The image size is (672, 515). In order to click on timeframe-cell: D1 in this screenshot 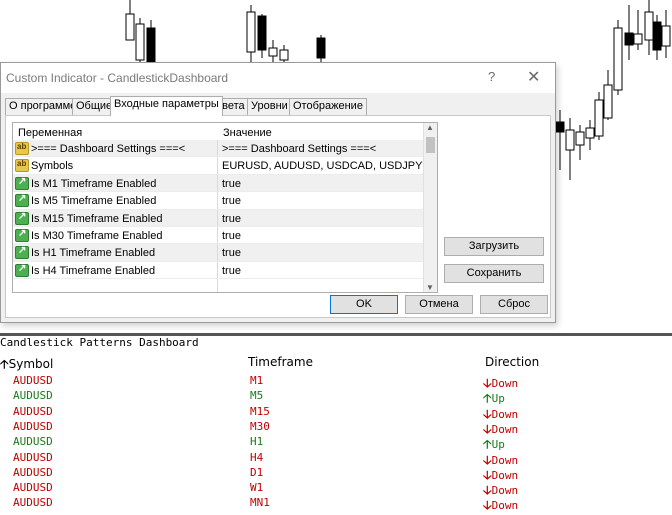, I will do `click(257, 472)`.